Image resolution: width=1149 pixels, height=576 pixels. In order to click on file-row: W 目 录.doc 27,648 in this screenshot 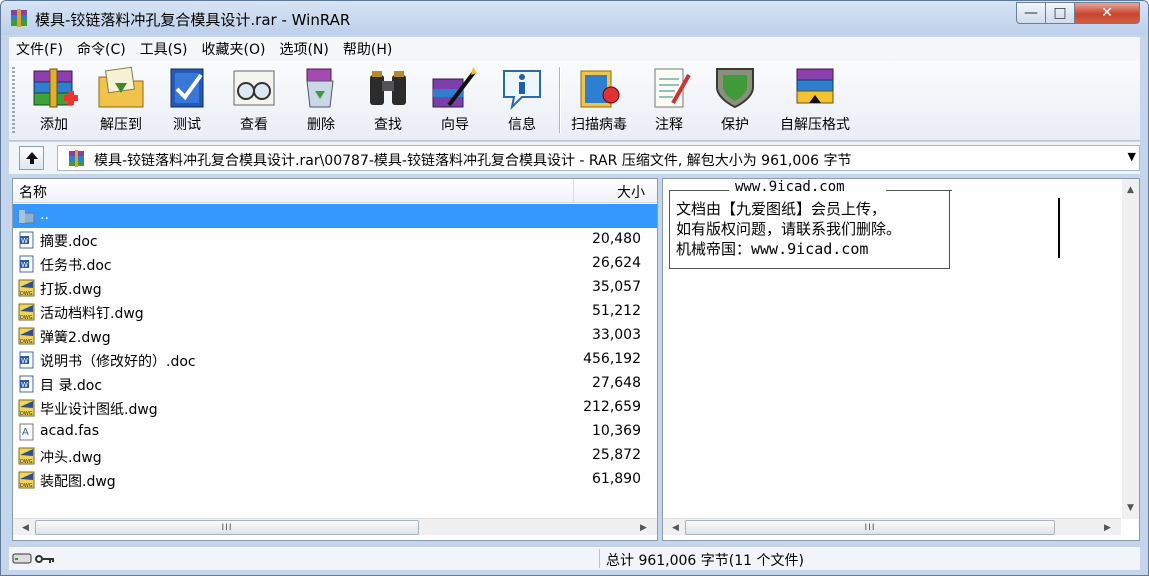, I will do `click(335, 384)`.